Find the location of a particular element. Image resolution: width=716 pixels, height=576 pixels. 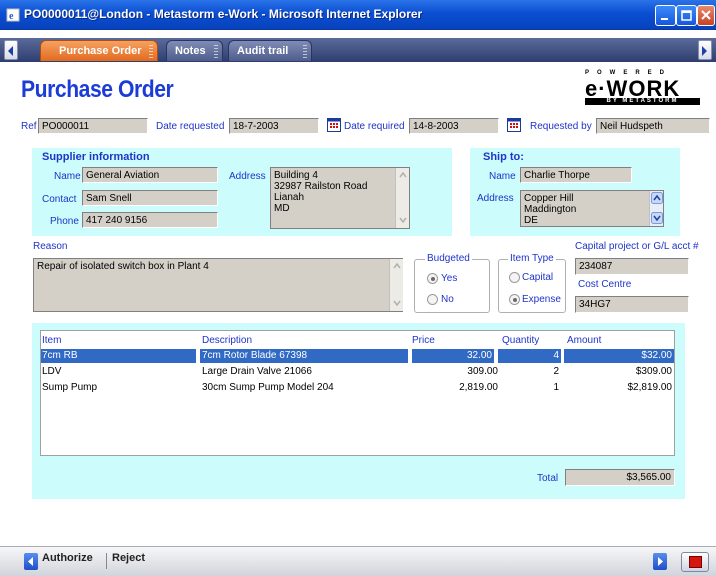

cell-amount: $2,819.00 is located at coordinates (650, 387).